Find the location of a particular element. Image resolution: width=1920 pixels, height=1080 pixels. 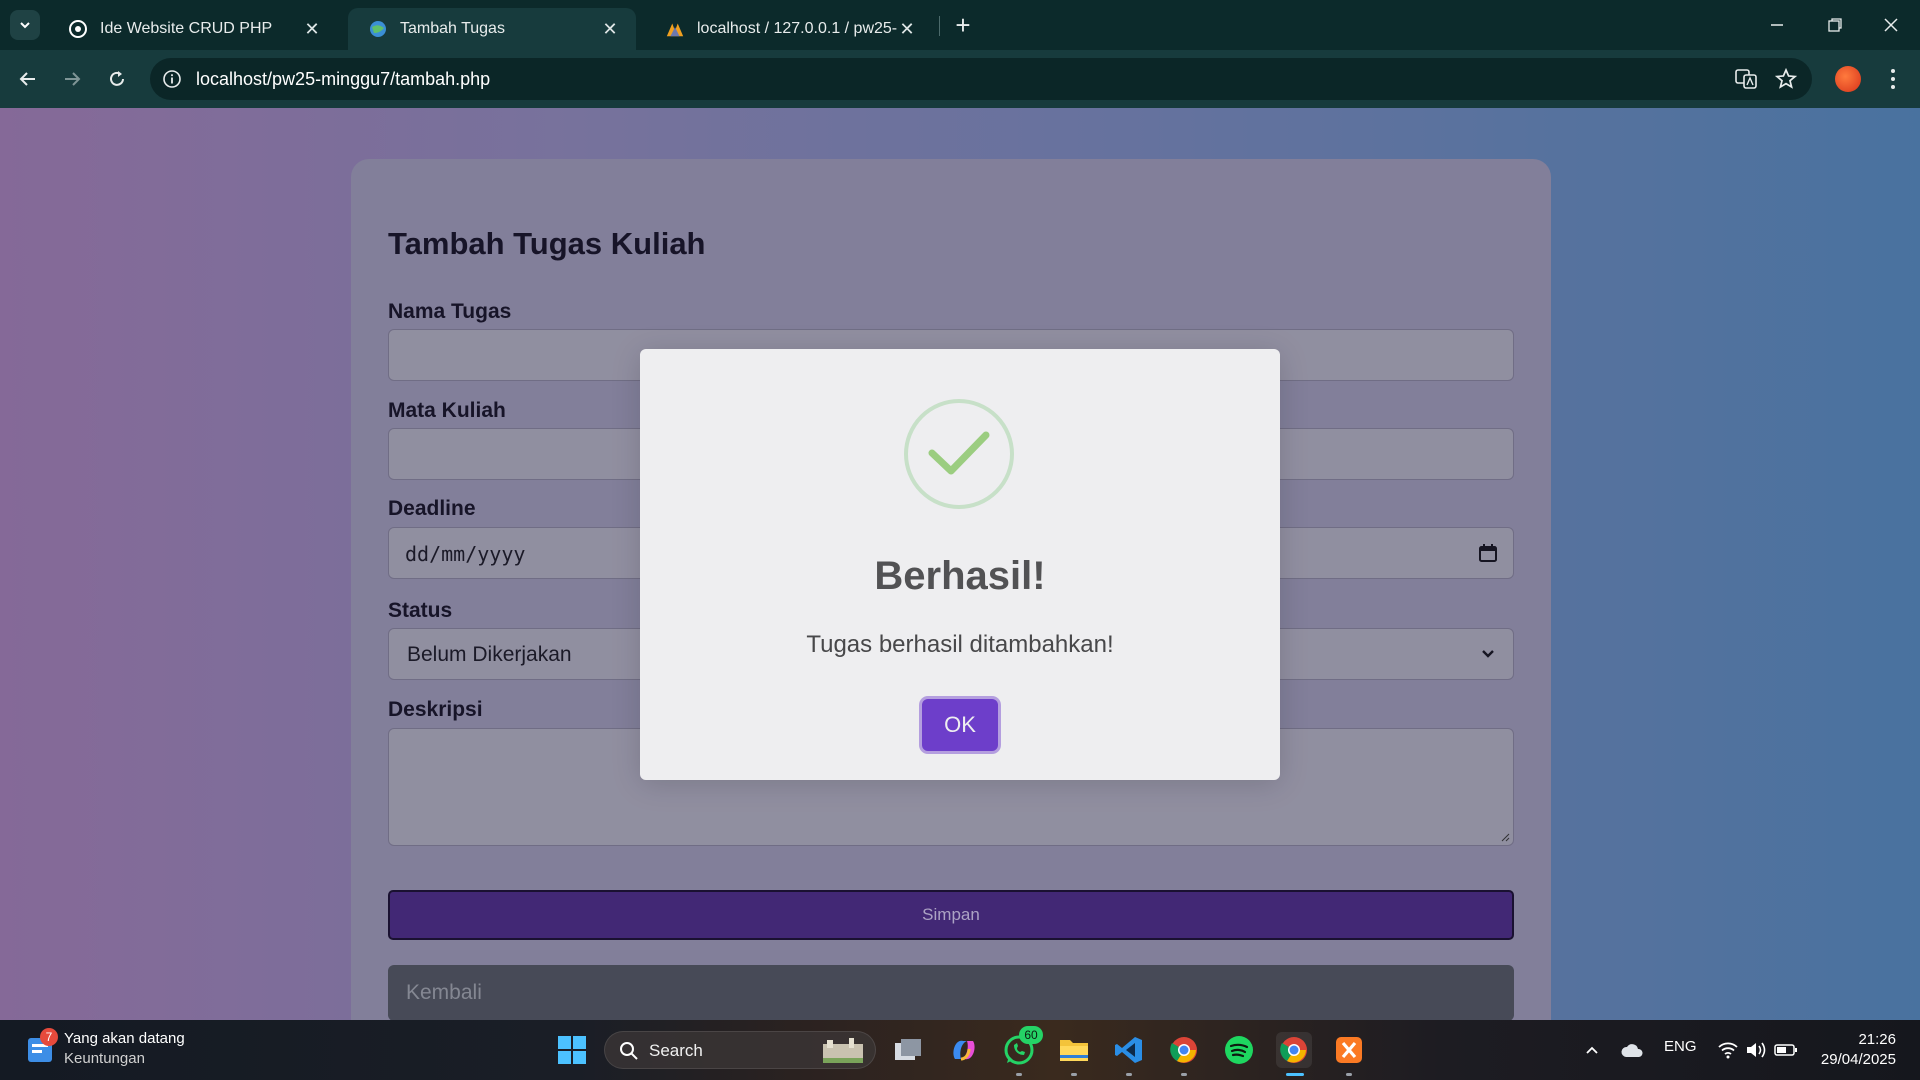

close-window-button is located at coordinates (1891, 25).